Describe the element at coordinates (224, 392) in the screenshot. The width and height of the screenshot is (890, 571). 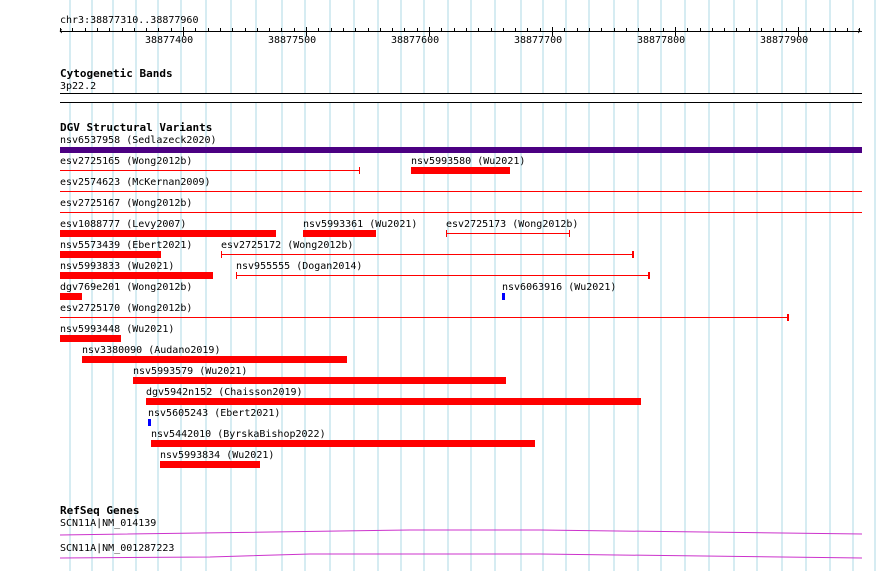
I see `sv-label: dgv5942n152 (Chaisson2019)` at that location.